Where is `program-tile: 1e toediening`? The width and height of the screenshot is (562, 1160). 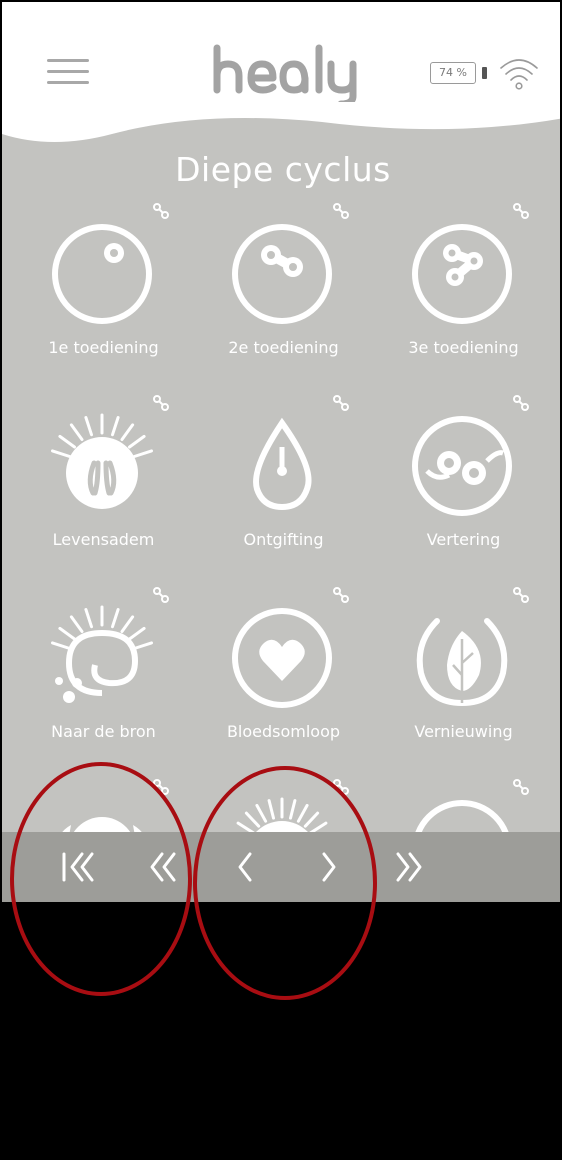
program-tile: 1e toediening is located at coordinates (97, 287).